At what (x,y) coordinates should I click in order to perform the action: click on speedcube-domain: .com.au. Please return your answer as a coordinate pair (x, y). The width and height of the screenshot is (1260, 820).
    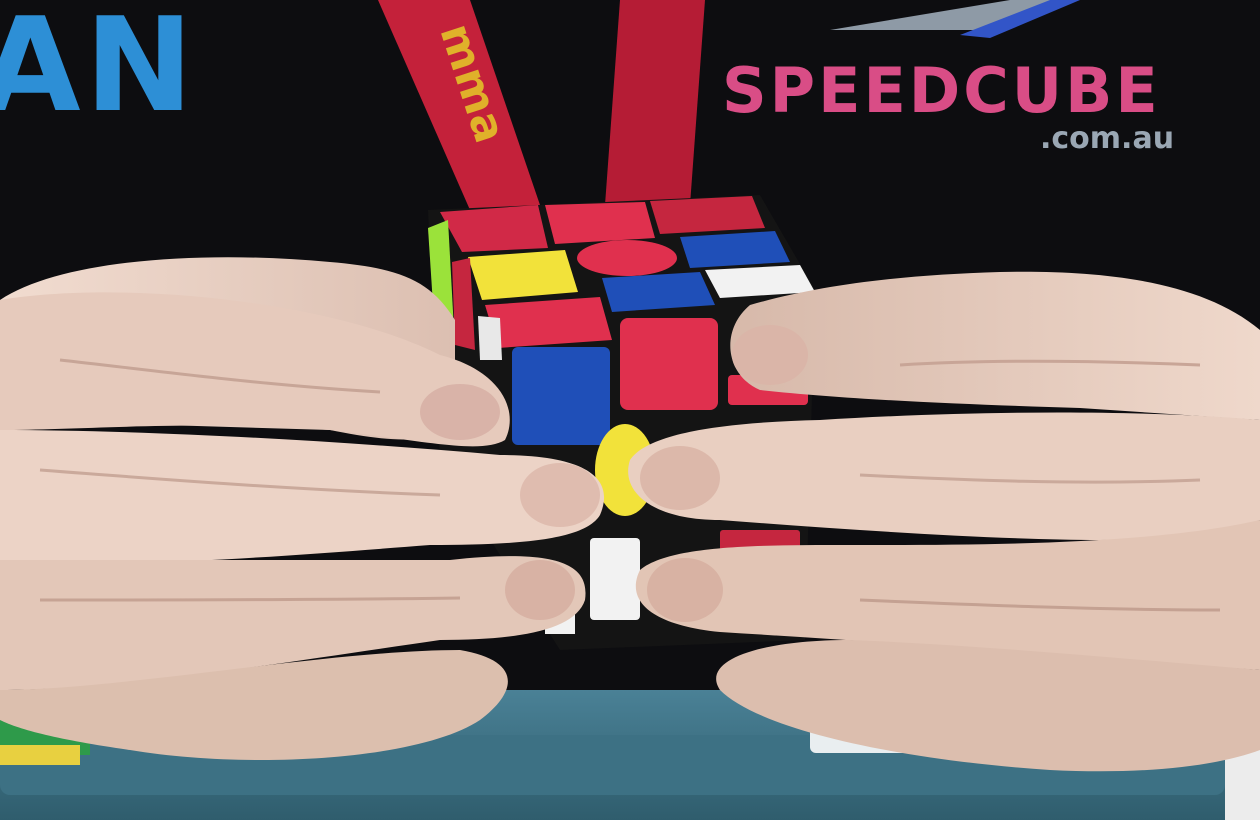
    Looking at the image, I should click on (1107, 138).